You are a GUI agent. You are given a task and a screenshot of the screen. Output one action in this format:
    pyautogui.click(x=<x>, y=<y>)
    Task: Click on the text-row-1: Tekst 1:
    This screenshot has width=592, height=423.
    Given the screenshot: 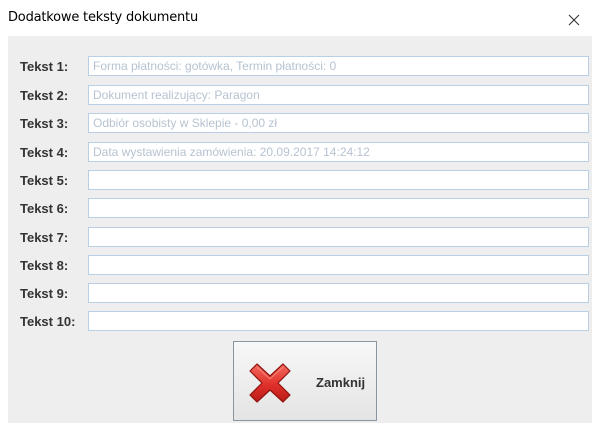 What is the action you would take?
    pyautogui.click(x=300, y=67)
    